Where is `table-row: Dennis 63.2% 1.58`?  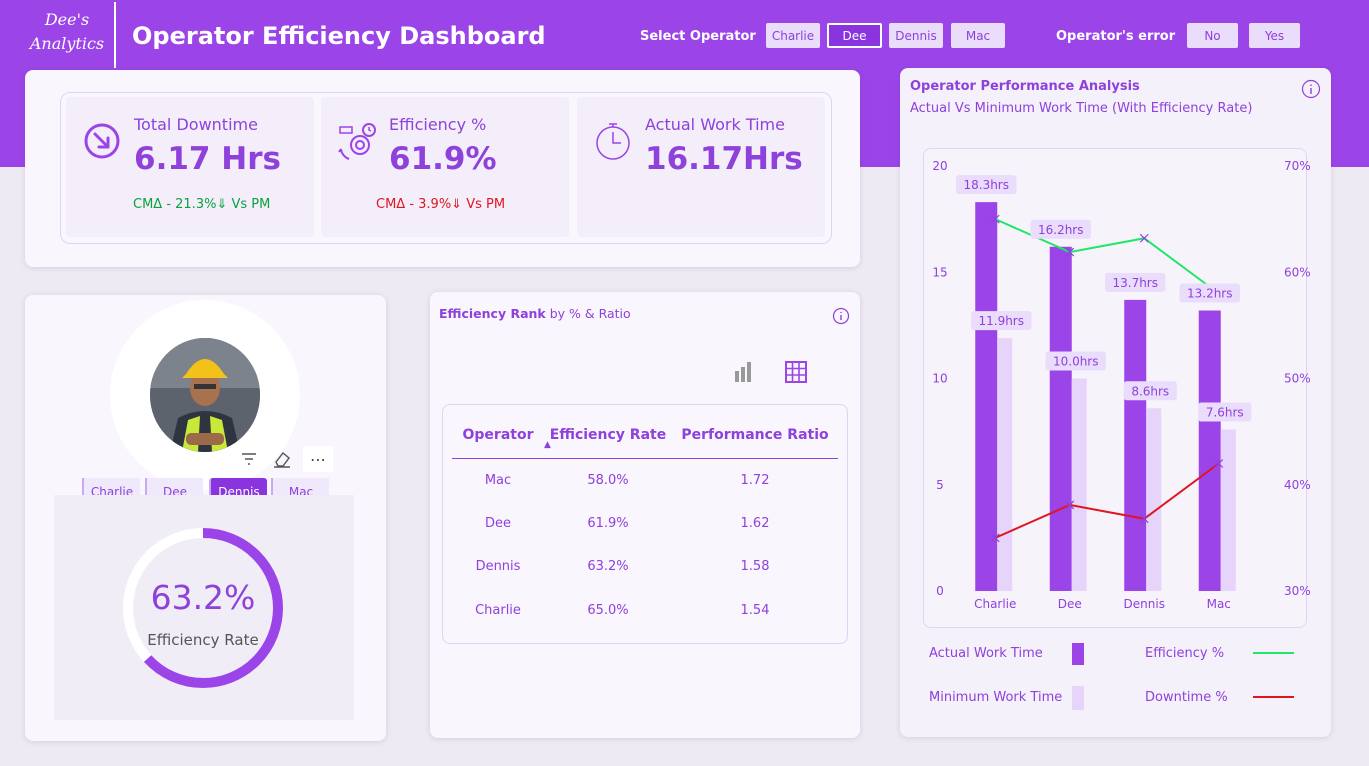
table-row: Dennis 63.2% 1.58 is located at coordinates (645, 567).